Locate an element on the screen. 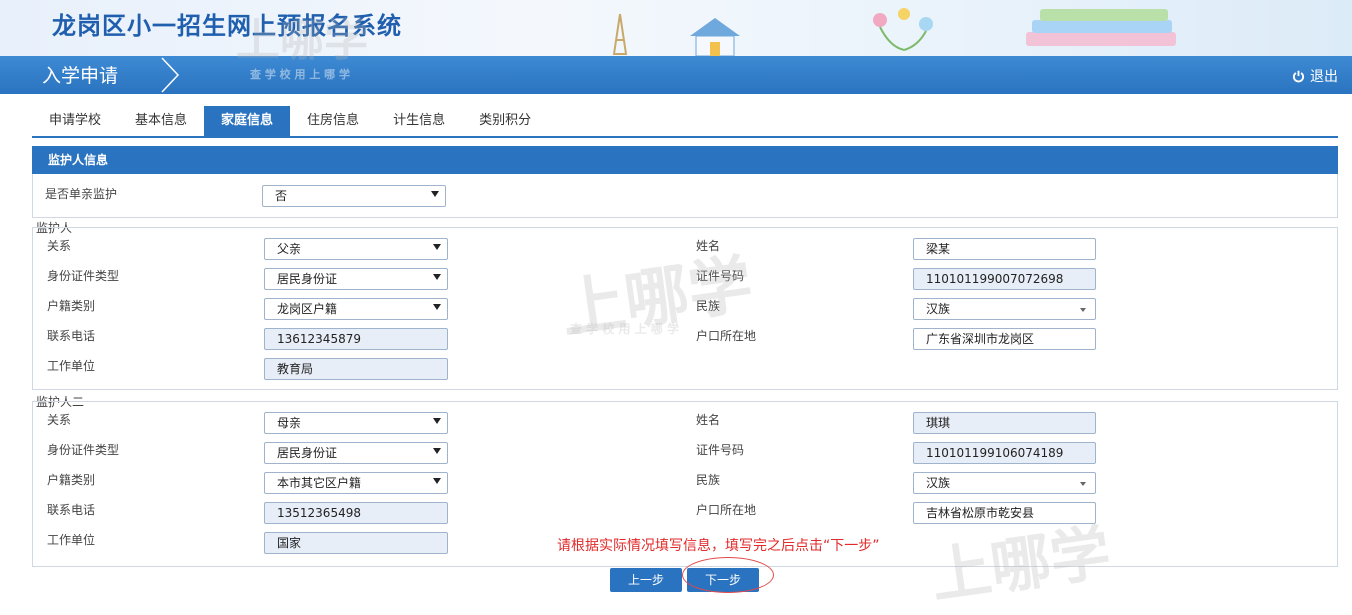 The height and width of the screenshot is (615, 1352). tab-apply-school: 申请学校 is located at coordinates (75, 121).